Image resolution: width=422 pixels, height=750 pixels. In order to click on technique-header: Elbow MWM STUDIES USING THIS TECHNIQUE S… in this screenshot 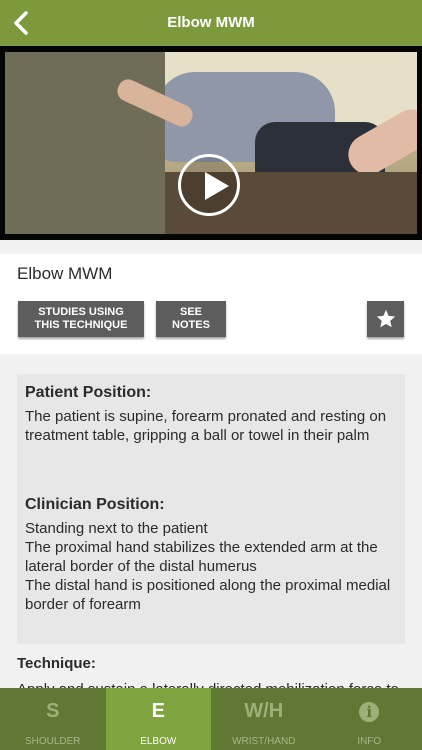, I will do `click(211, 304)`.